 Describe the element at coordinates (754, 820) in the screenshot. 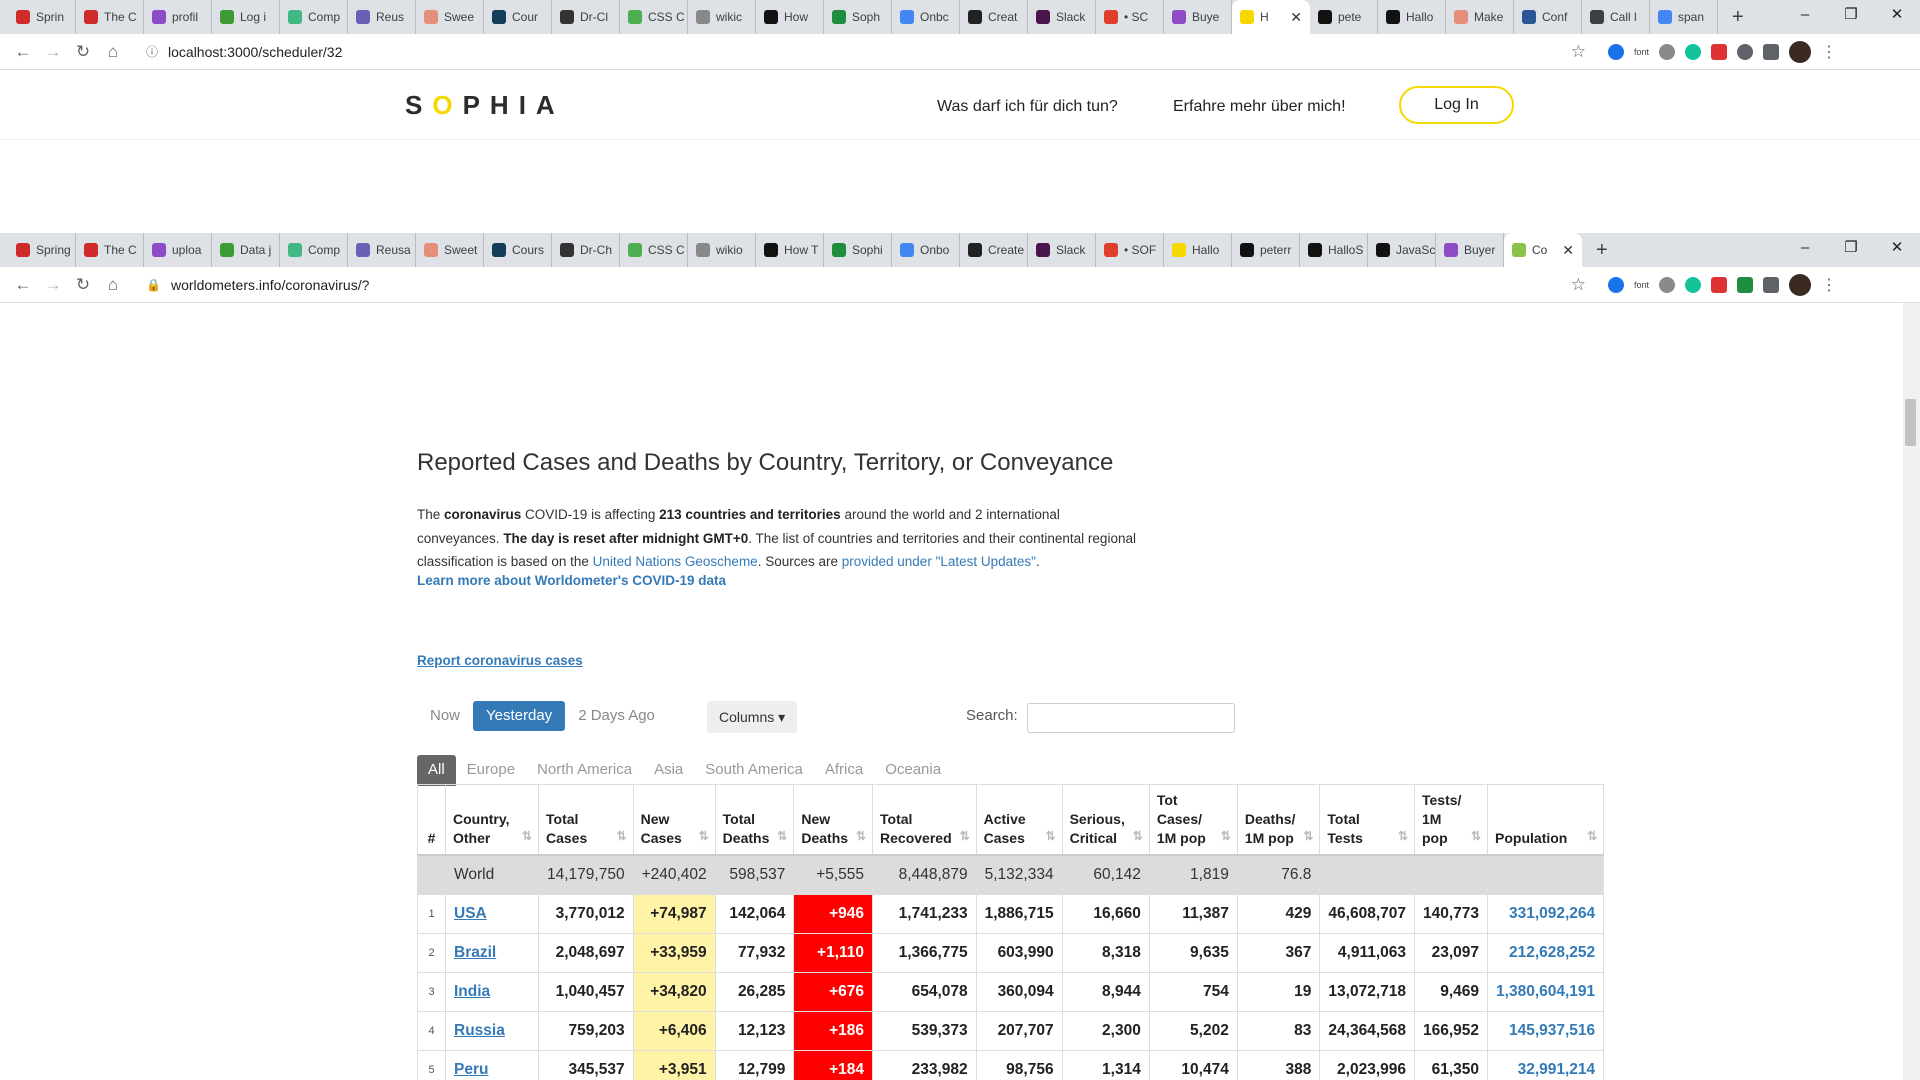

I see `column-header: Total Deaths ⇅` at that location.